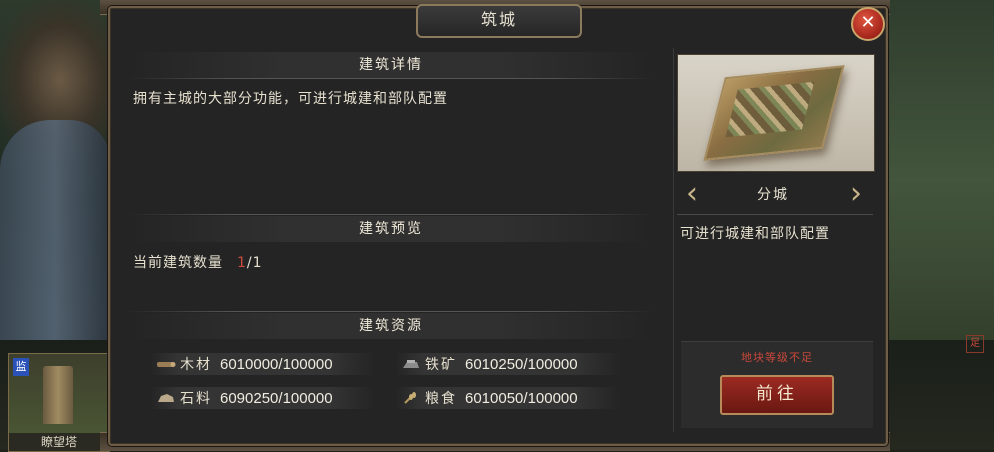 Image resolution: width=994 pixels, height=452 pixels. Describe the element at coordinates (59, 442) in the screenshot. I see `watchtower-label: 瞭望塔` at that location.